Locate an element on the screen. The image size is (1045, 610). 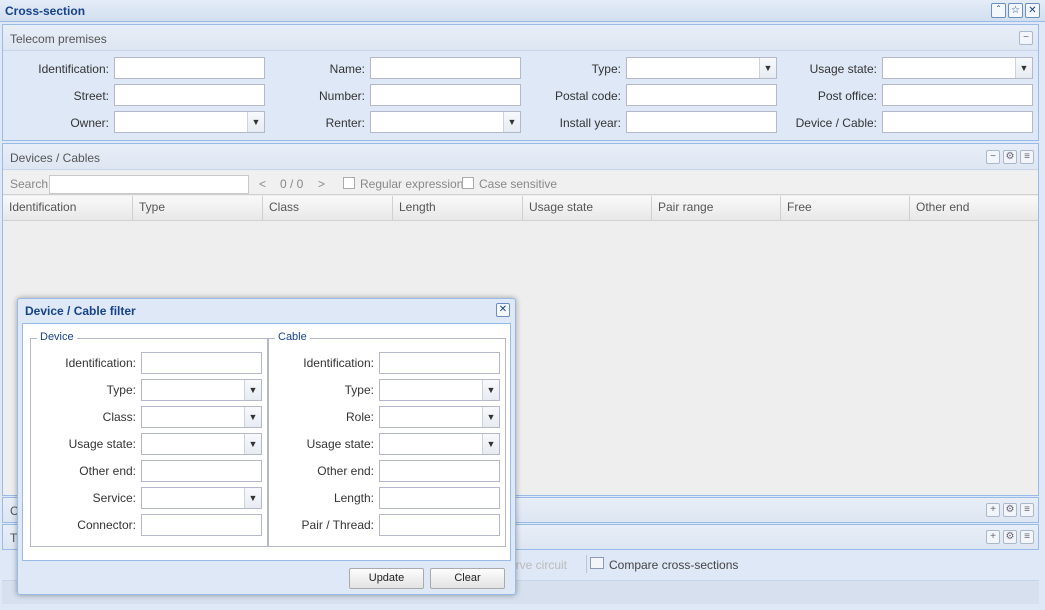
toolbar-separator is located at coordinates (586, 564).